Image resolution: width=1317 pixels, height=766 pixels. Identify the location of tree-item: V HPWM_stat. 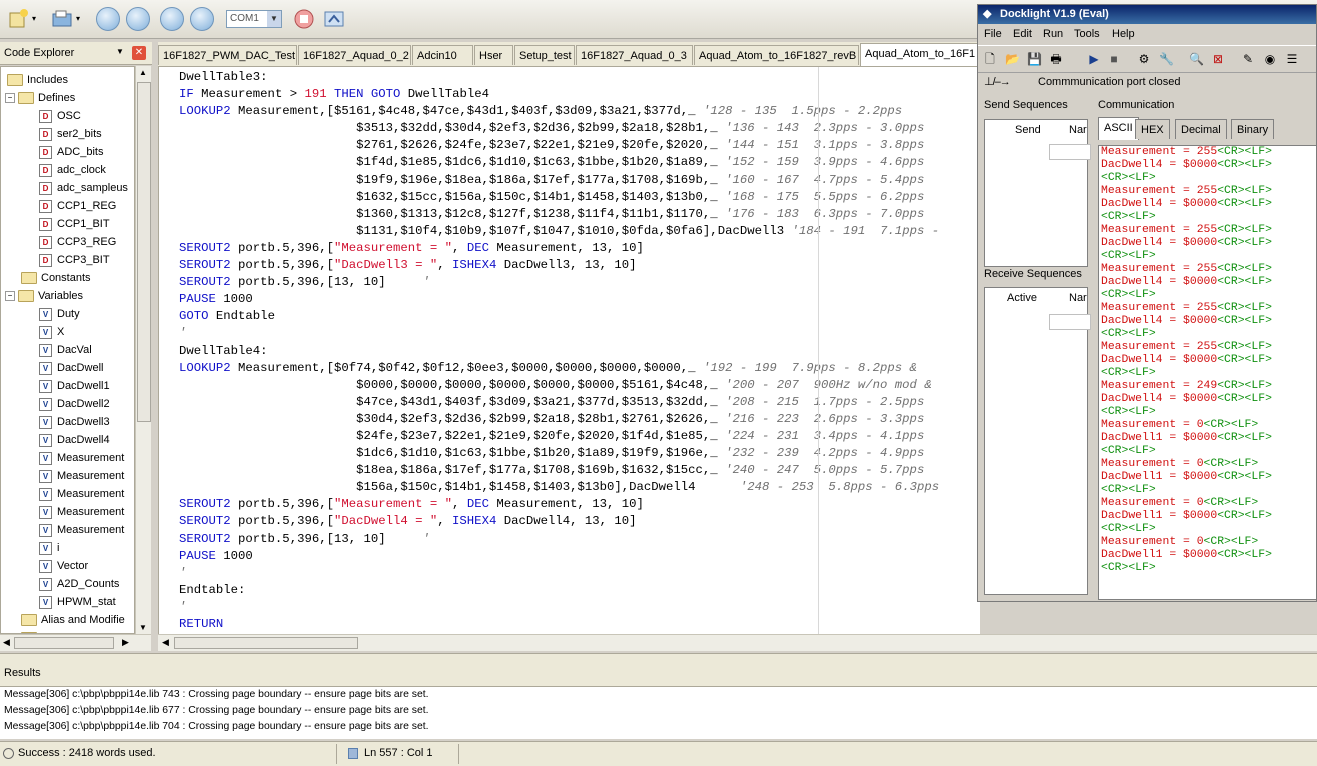
(77, 602).